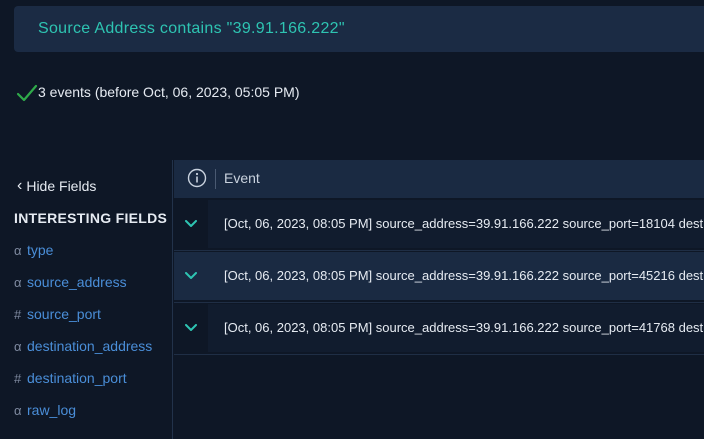 The image size is (704, 439). I want to click on field-item-destination-address: α destination_address, so click(83, 346).